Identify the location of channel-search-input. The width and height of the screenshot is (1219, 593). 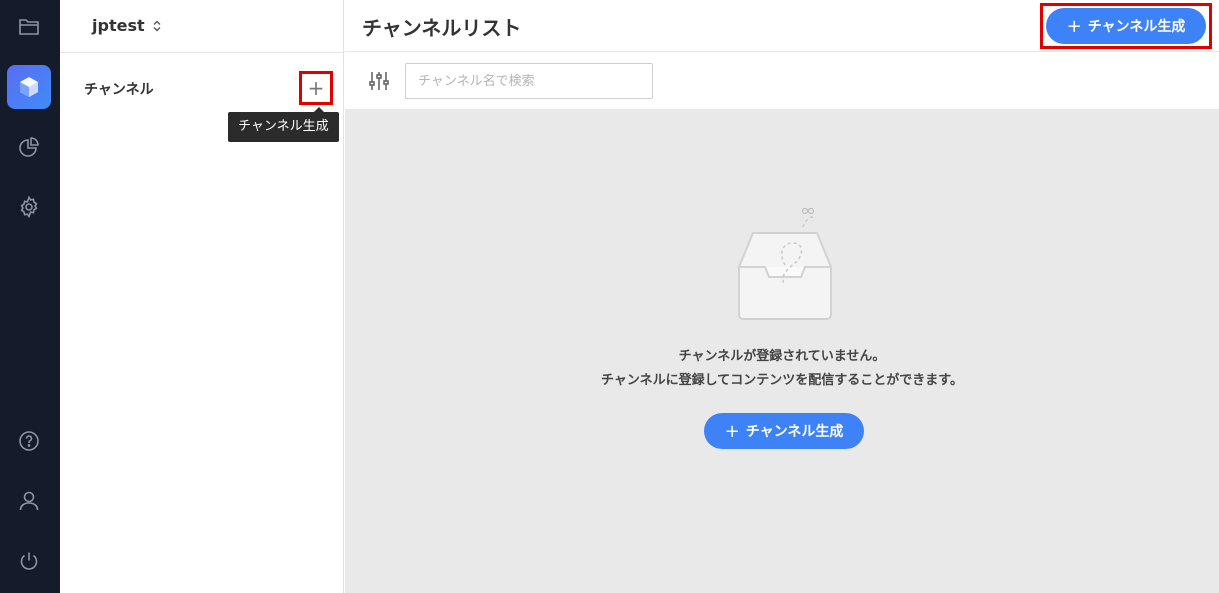
(529, 81).